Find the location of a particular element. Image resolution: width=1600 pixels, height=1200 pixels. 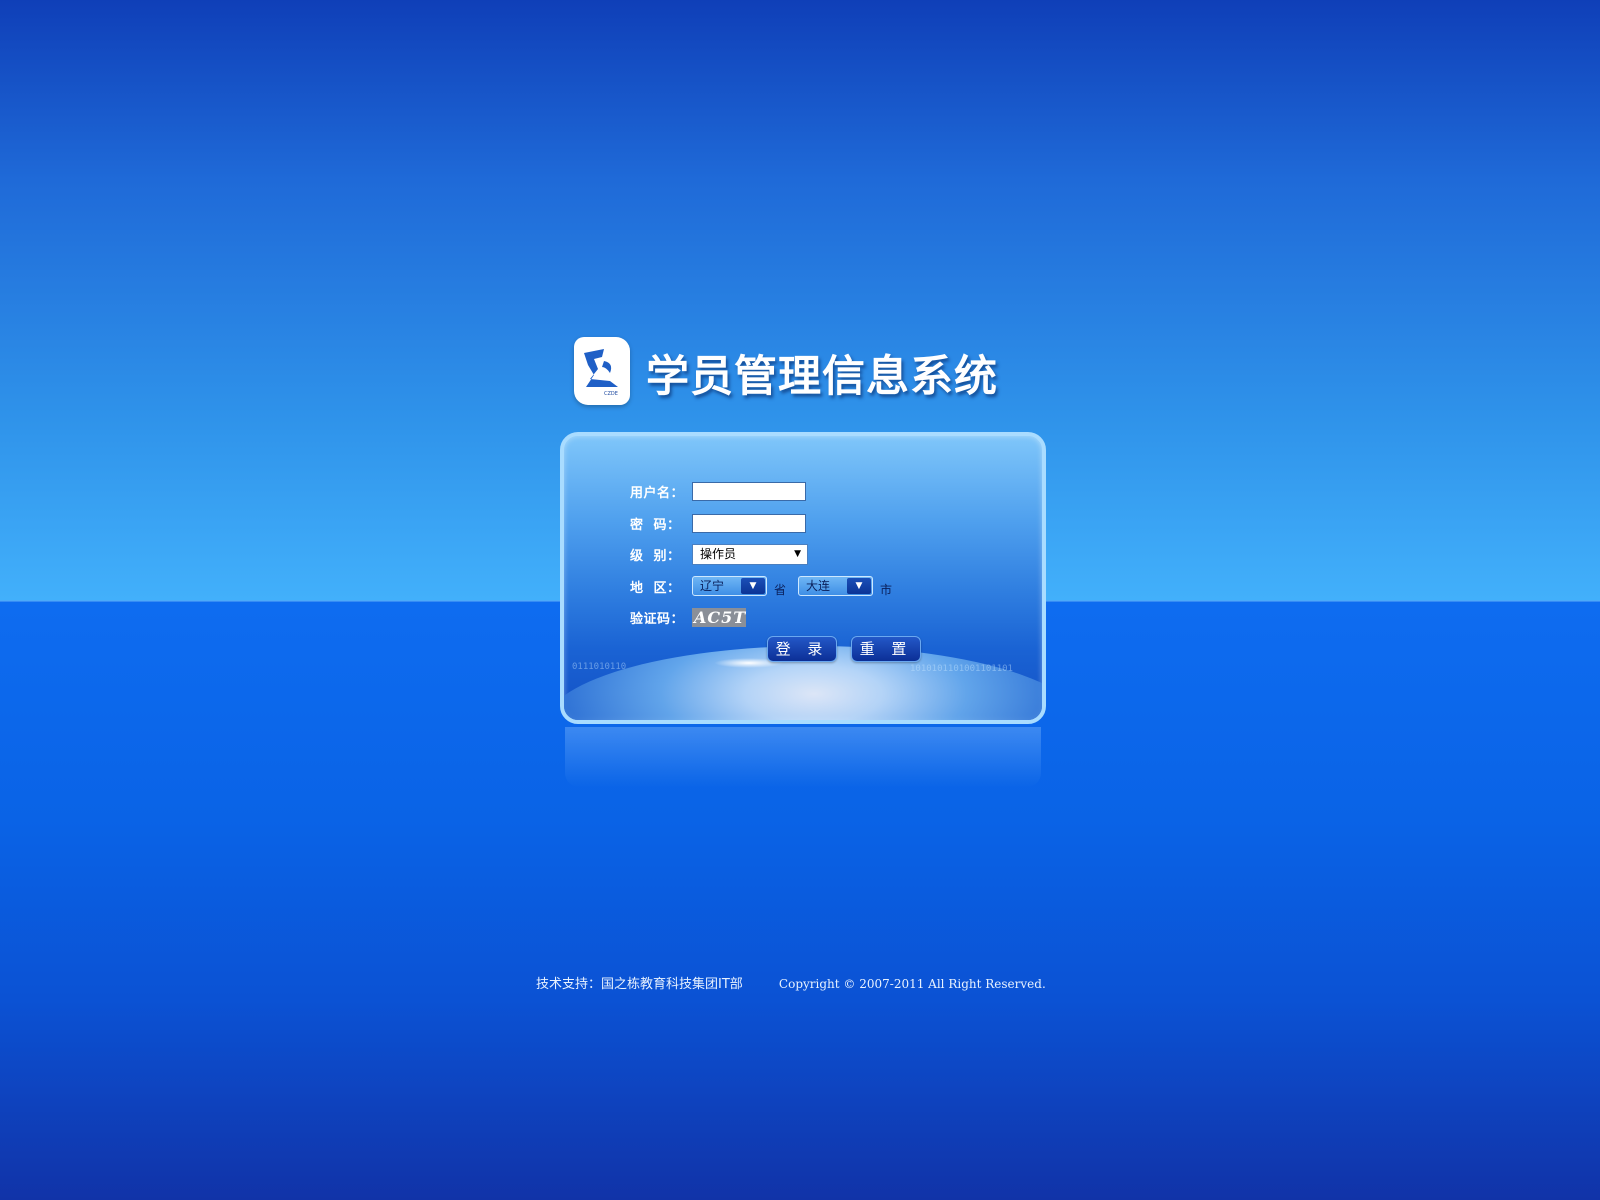

login-button: 登 录 is located at coordinates (802, 649).